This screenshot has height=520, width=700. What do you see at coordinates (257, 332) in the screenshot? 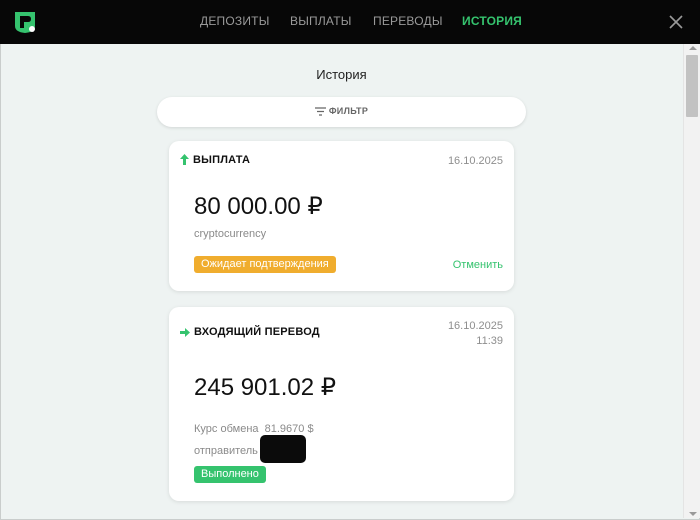
I see `transaction-type-label: ВХОДЯЩИЙ ПЕРЕВОД` at bounding box center [257, 332].